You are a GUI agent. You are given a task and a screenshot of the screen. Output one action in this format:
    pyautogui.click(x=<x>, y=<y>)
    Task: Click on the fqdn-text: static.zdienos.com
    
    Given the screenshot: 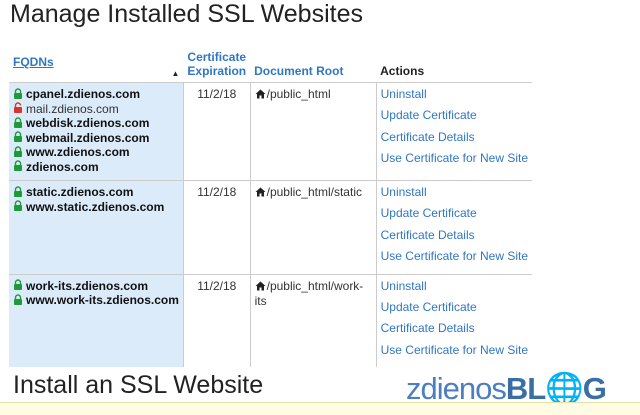 What is the action you would take?
    pyautogui.click(x=80, y=192)
    